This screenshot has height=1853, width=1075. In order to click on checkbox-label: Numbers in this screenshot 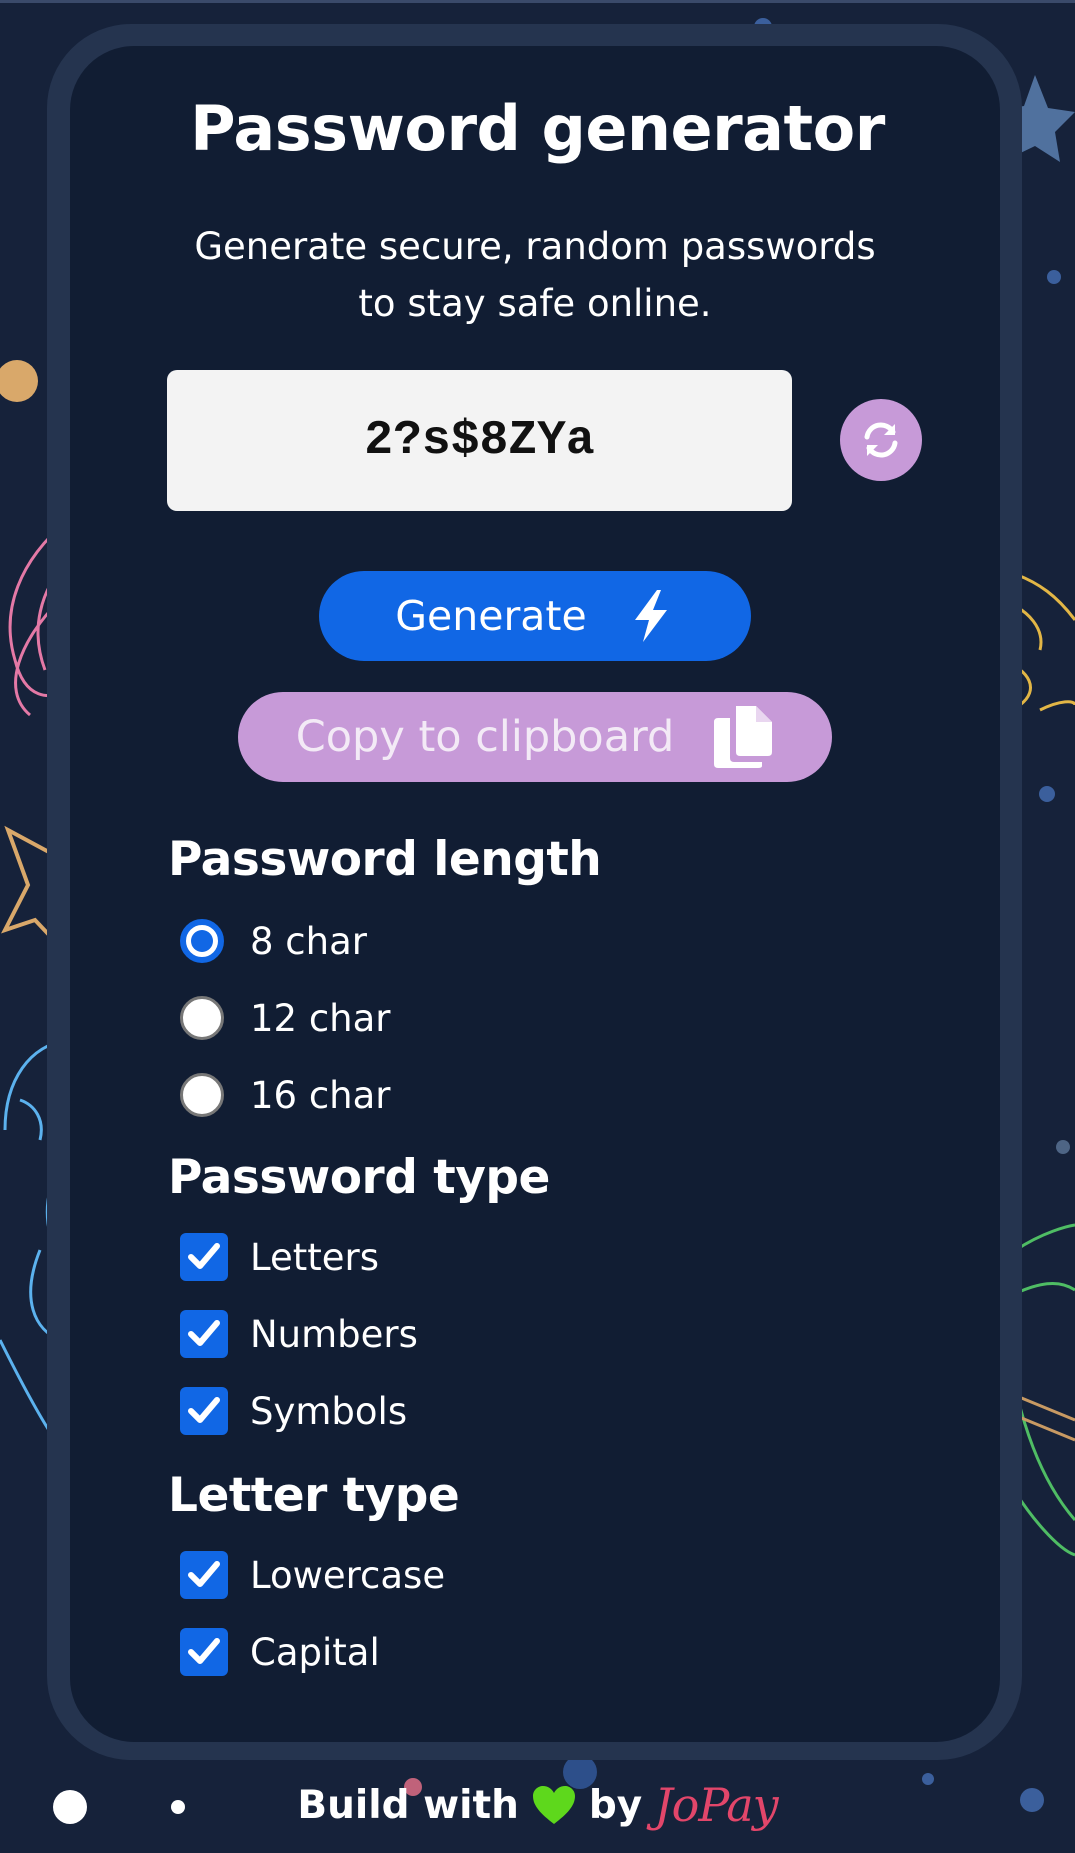, I will do `click(334, 1334)`.